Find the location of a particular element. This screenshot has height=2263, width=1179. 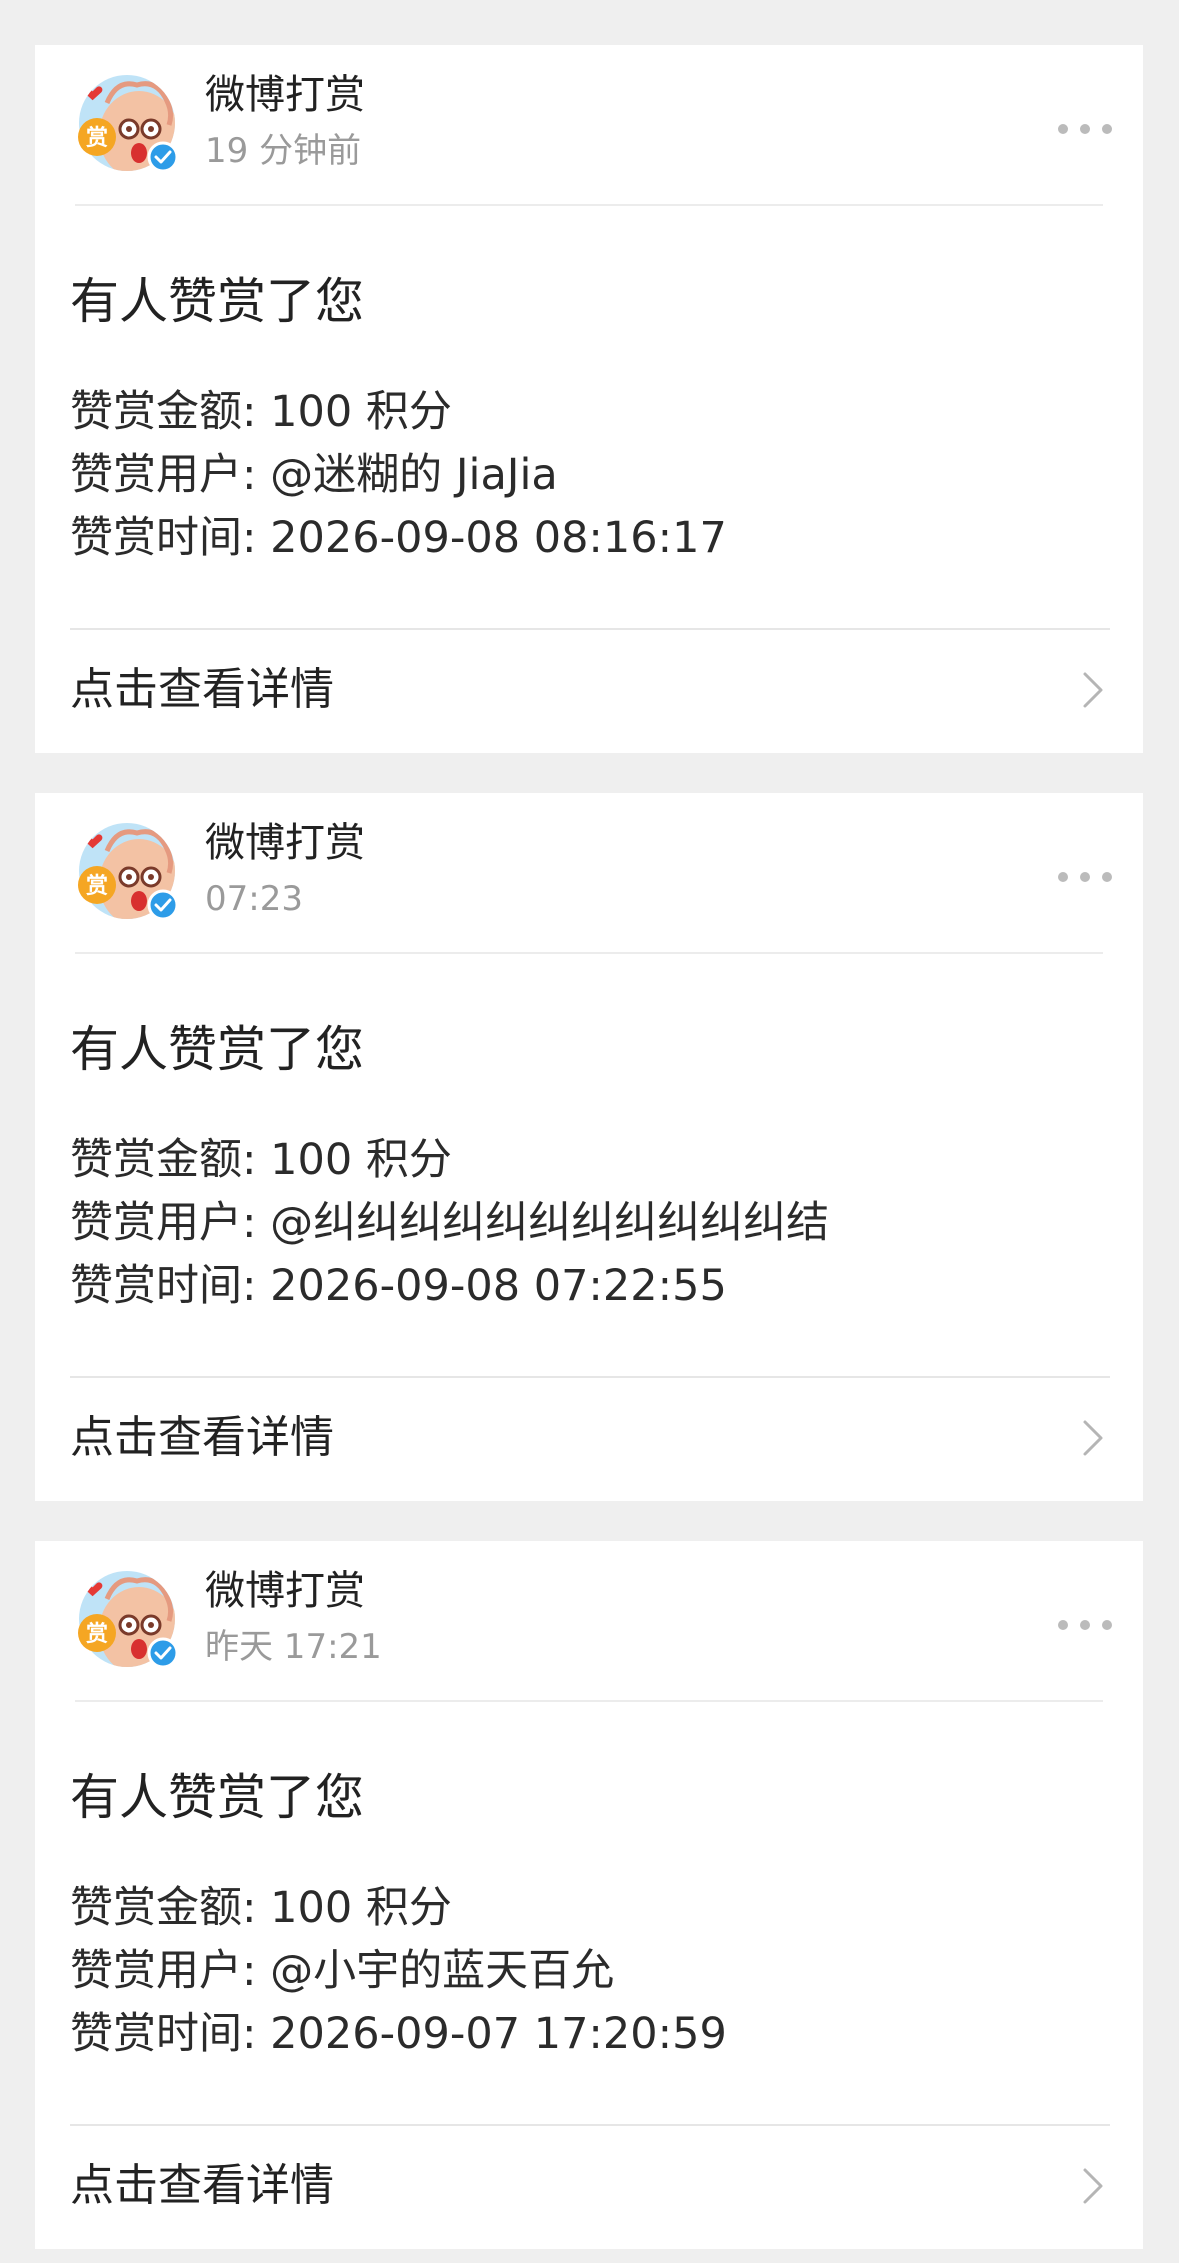

reward-user: 赞赏用户: @纠纠纠纠纠纠纠纠纠纠纠结 is located at coordinates (450, 1223).